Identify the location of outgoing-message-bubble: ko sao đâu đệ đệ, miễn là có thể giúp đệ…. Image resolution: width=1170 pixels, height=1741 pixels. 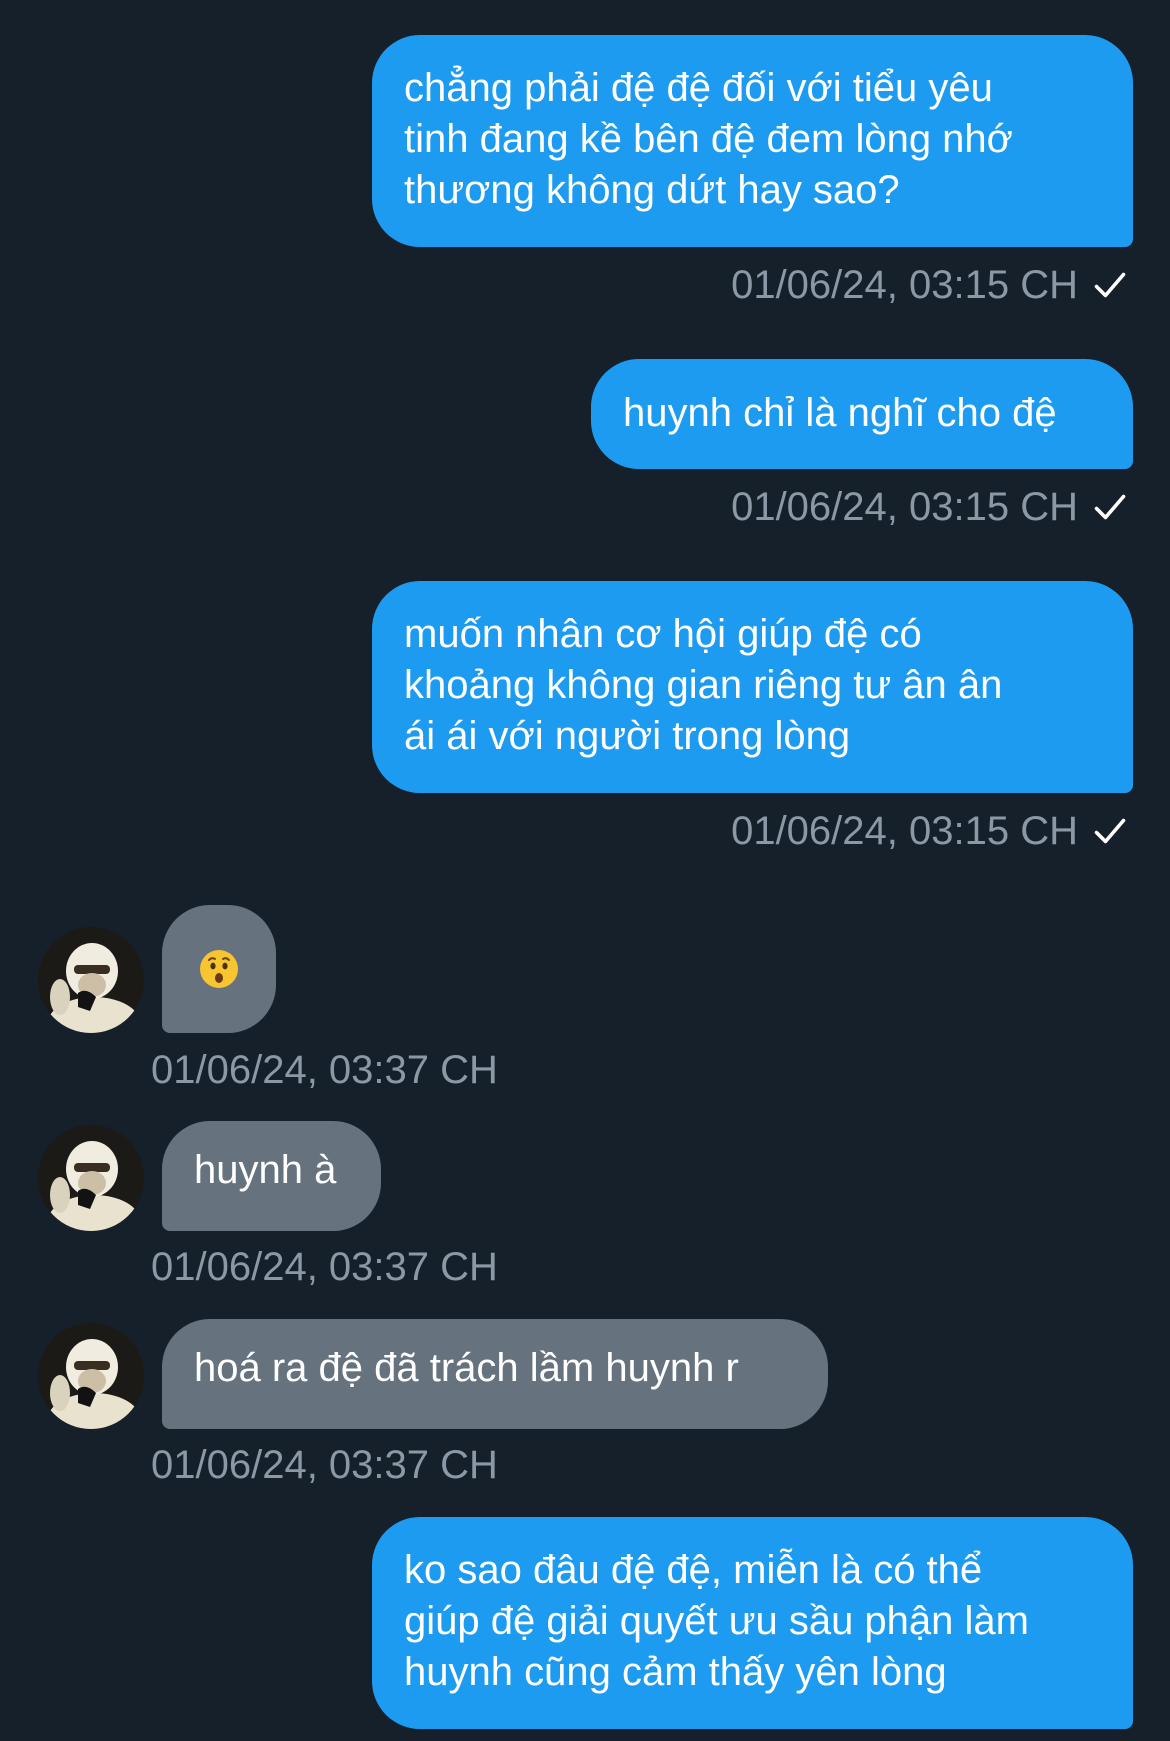
(752, 1623).